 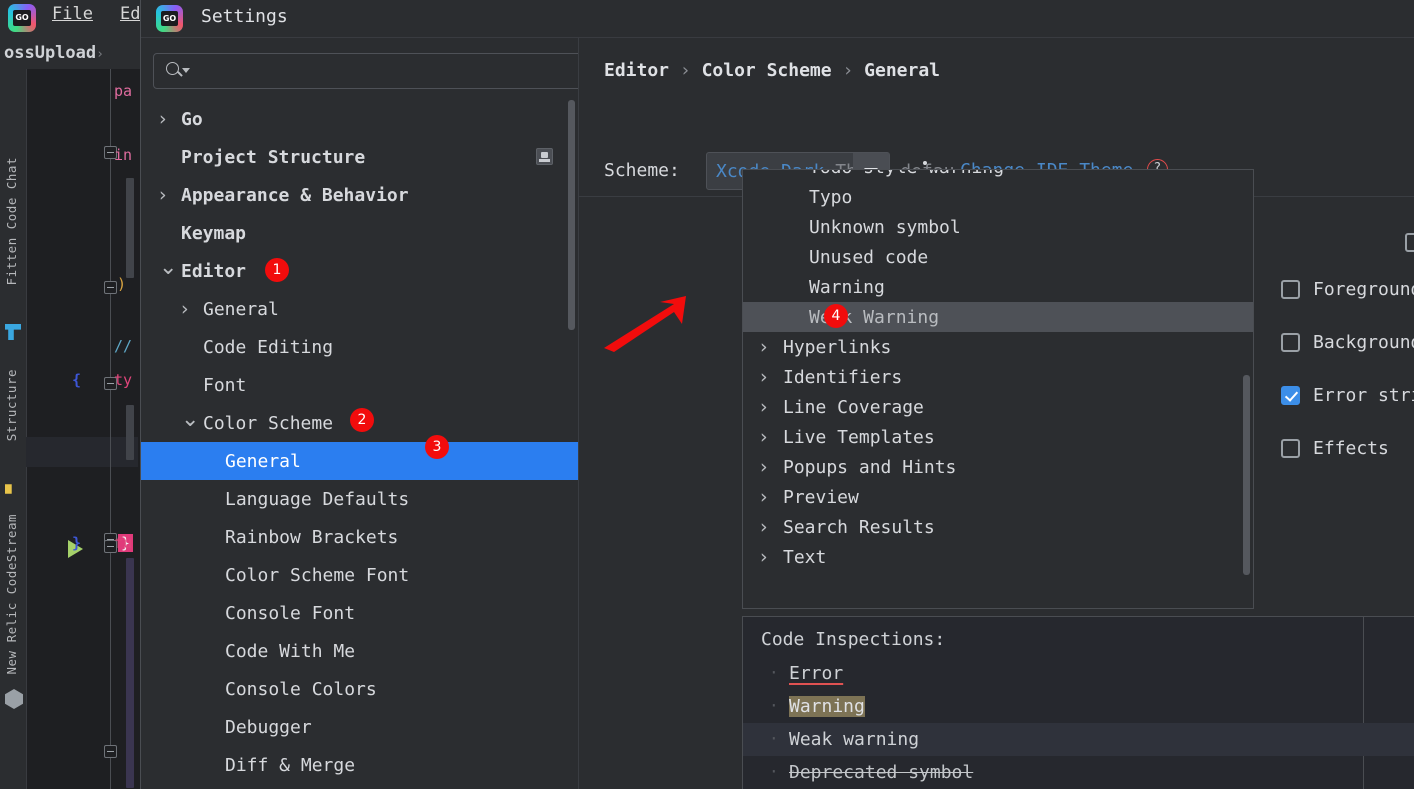 I want to click on code-token-5: ty, so click(x=123, y=380).